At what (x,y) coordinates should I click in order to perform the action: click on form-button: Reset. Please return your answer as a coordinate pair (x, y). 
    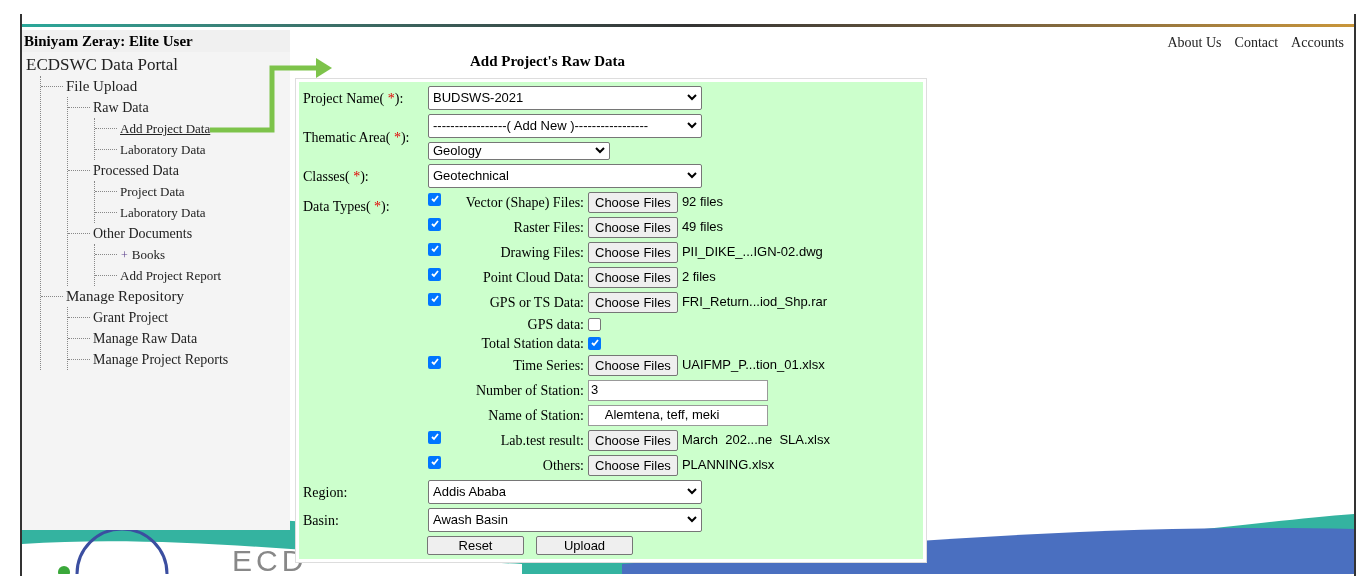
    Looking at the image, I should click on (475, 545).